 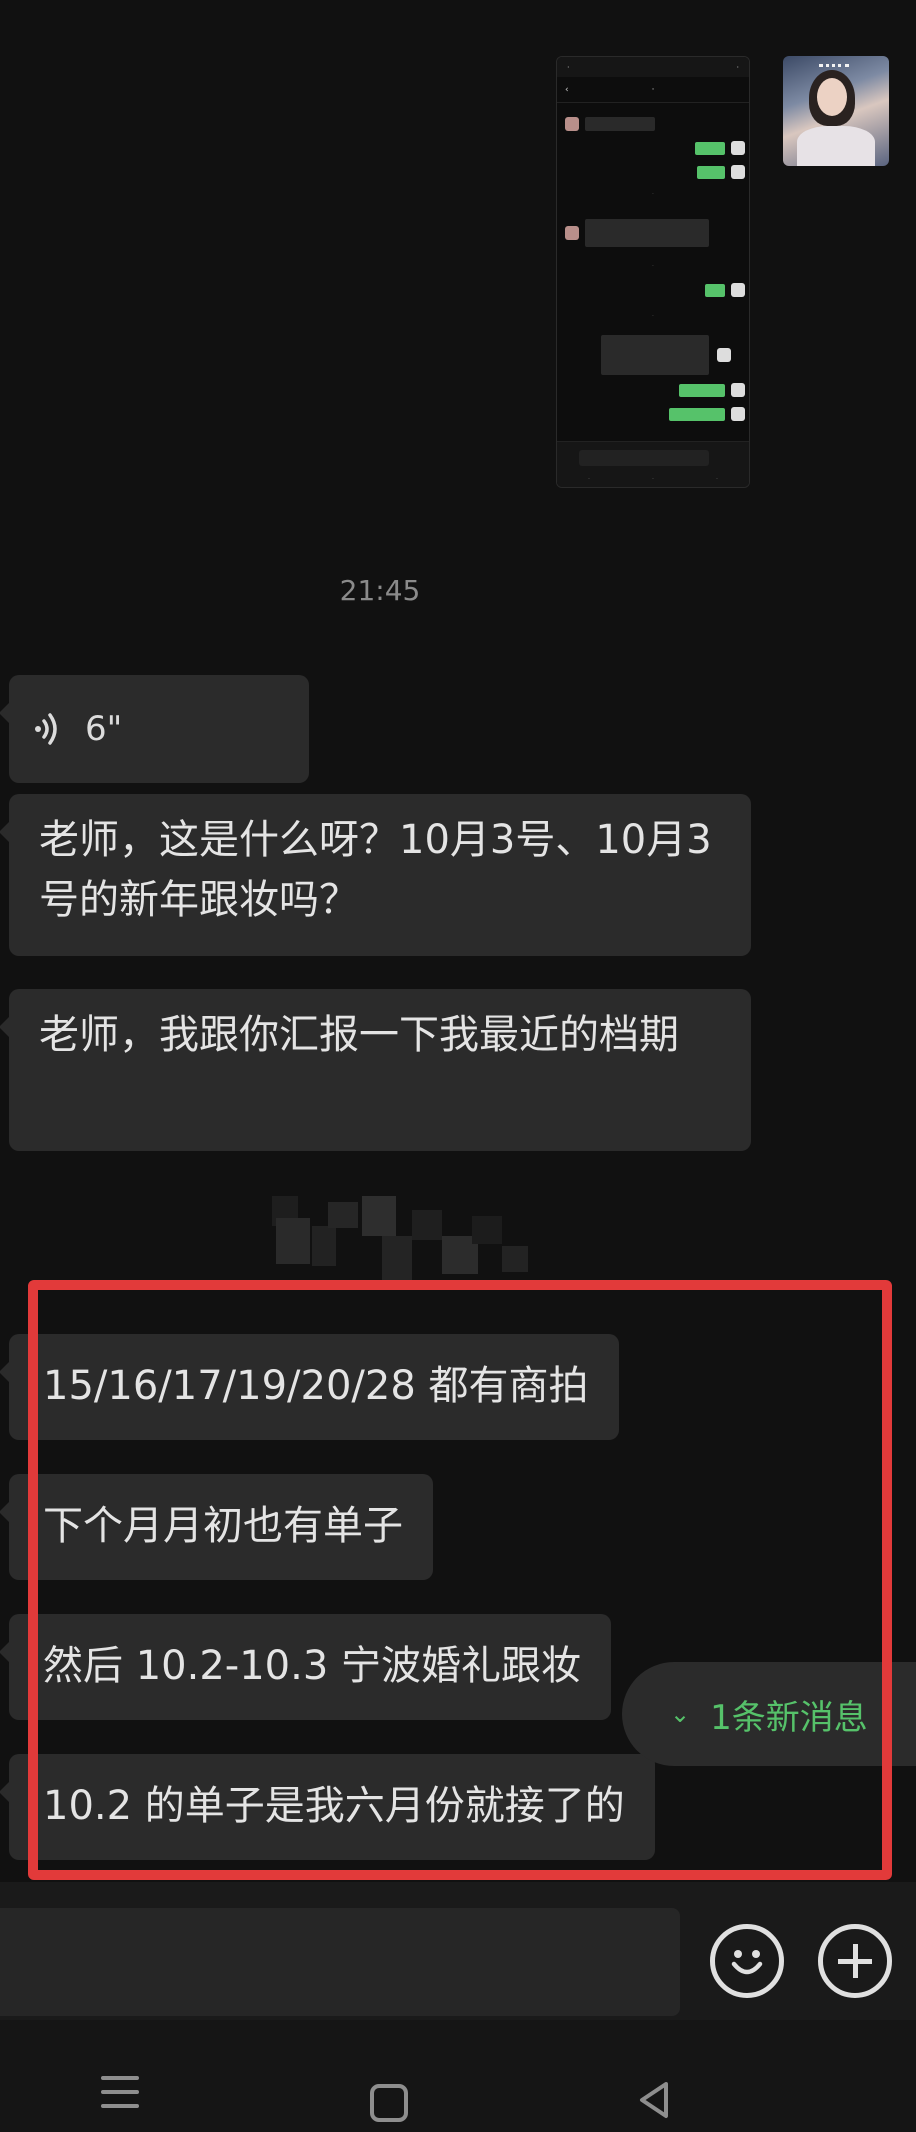 I want to click on message-input, so click(x=340, y=1962).